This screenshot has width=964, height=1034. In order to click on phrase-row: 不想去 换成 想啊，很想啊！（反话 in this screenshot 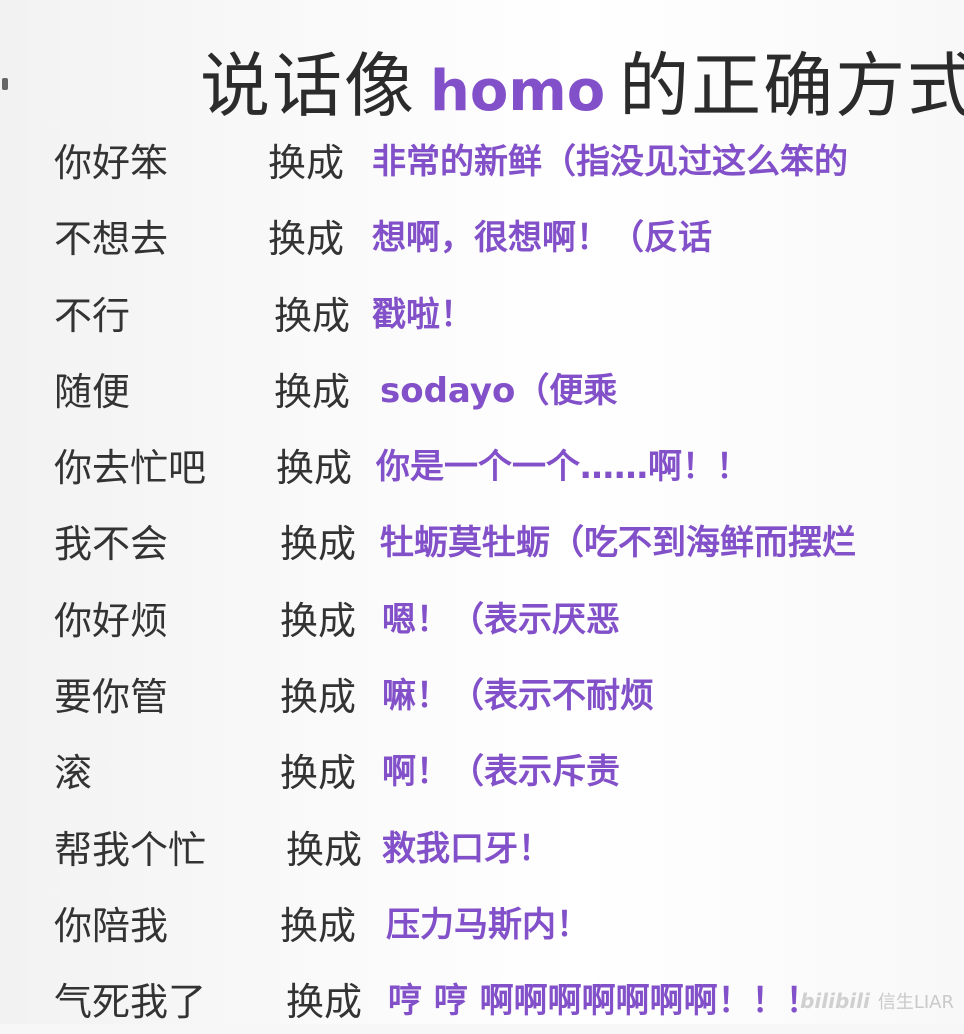, I will do `click(482, 232)`.